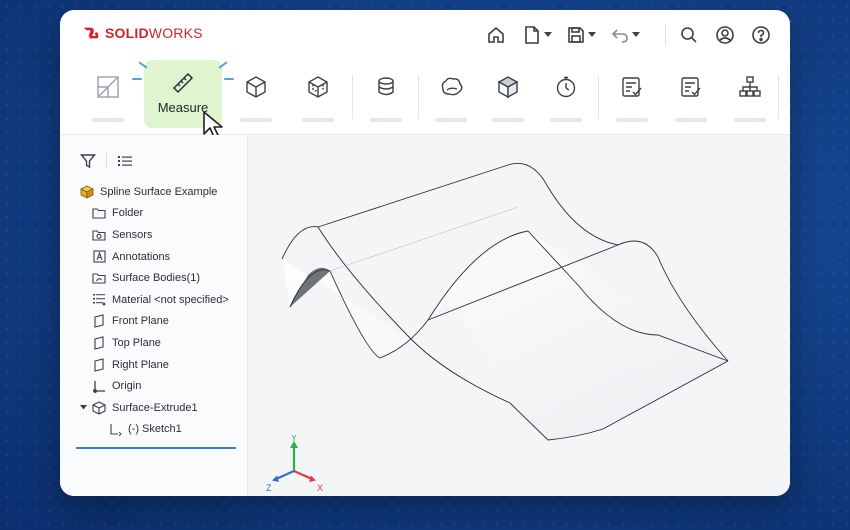 The image size is (850, 530). I want to click on feature-icon, so click(99, 408).